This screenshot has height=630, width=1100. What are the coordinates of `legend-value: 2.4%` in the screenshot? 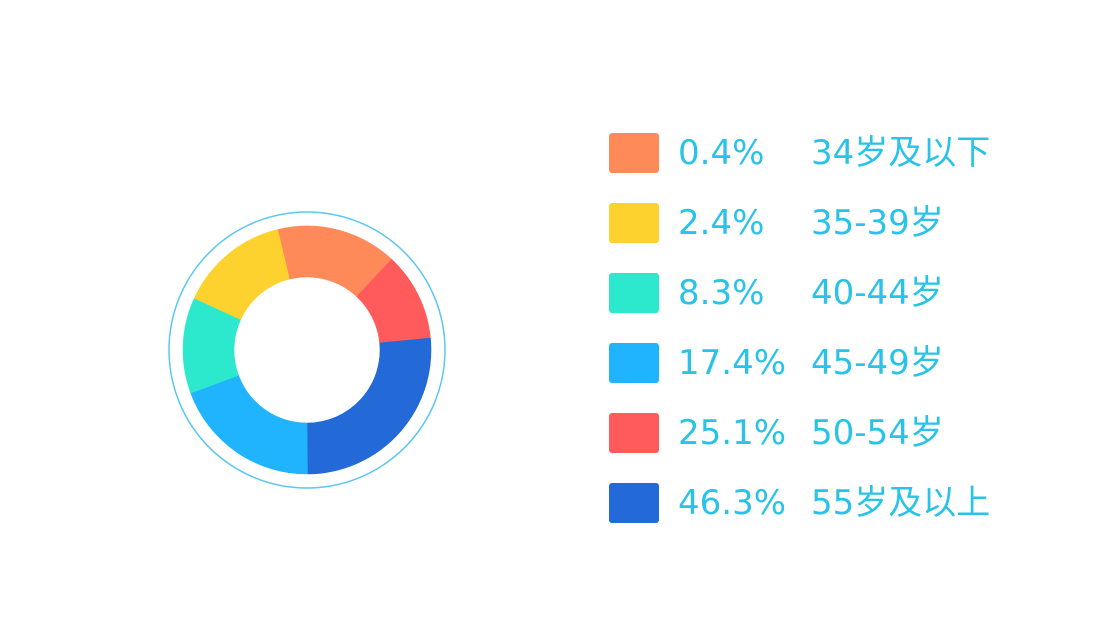 It's located at (721, 223).